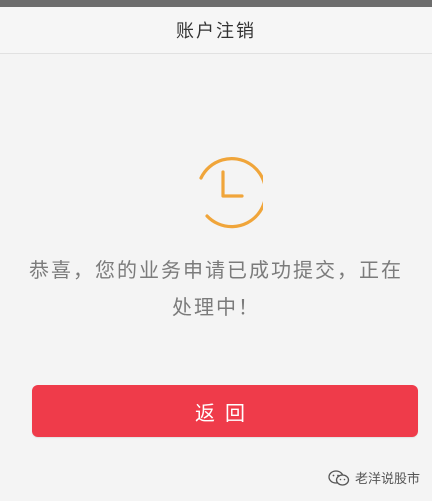 The height and width of the screenshot is (501, 432). Describe the element at coordinates (339, 477) in the screenshot. I see `wechat-icon` at that location.